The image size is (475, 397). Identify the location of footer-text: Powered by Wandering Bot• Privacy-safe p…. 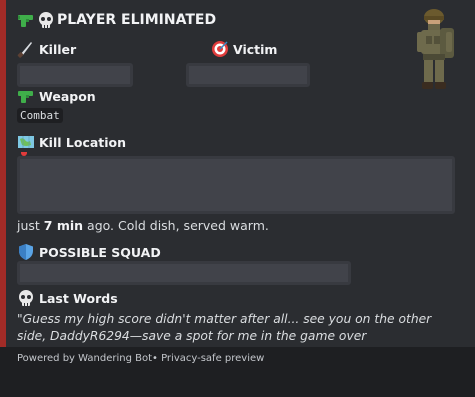
(141, 358).